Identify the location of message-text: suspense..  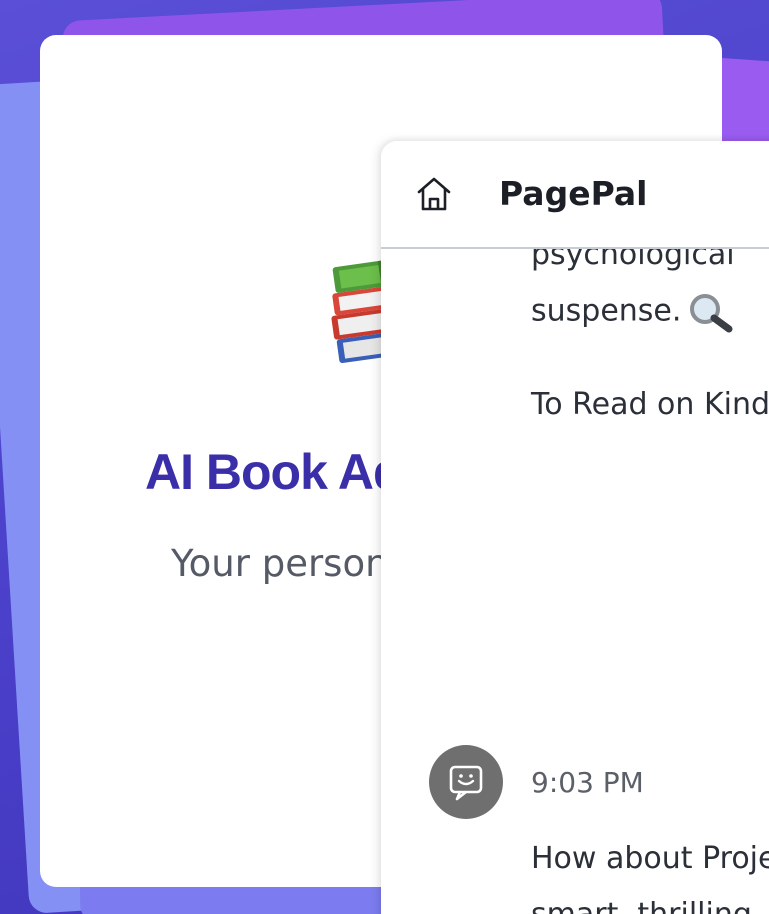
(633, 312).